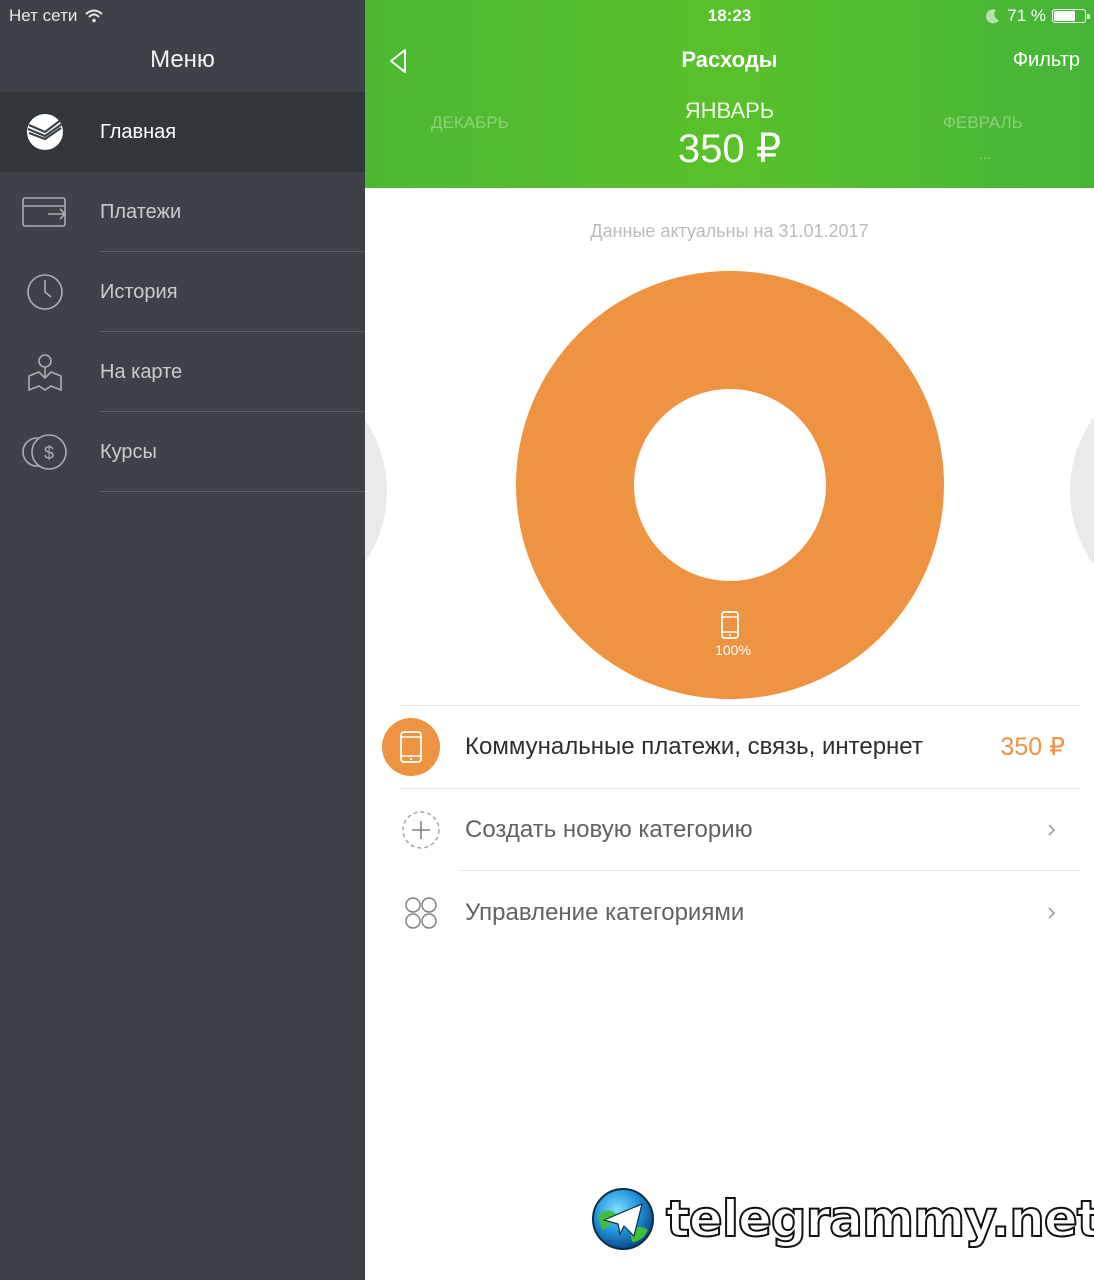  What do you see at coordinates (182, 452) in the screenshot?
I see `sidebar-item-rates: $ Курсы` at bounding box center [182, 452].